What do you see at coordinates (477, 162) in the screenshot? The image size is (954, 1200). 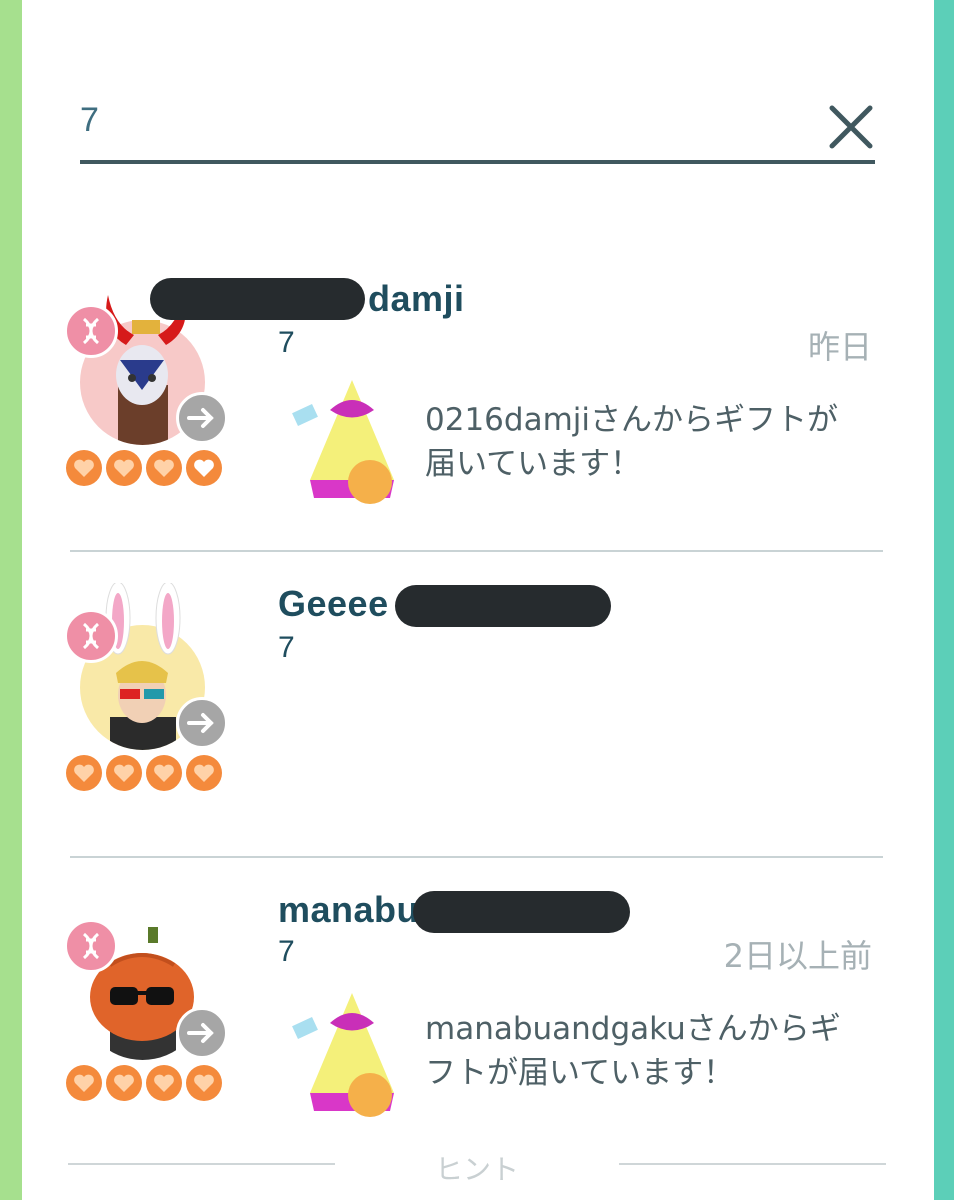 I see `search-underline` at bounding box center [477, 162].